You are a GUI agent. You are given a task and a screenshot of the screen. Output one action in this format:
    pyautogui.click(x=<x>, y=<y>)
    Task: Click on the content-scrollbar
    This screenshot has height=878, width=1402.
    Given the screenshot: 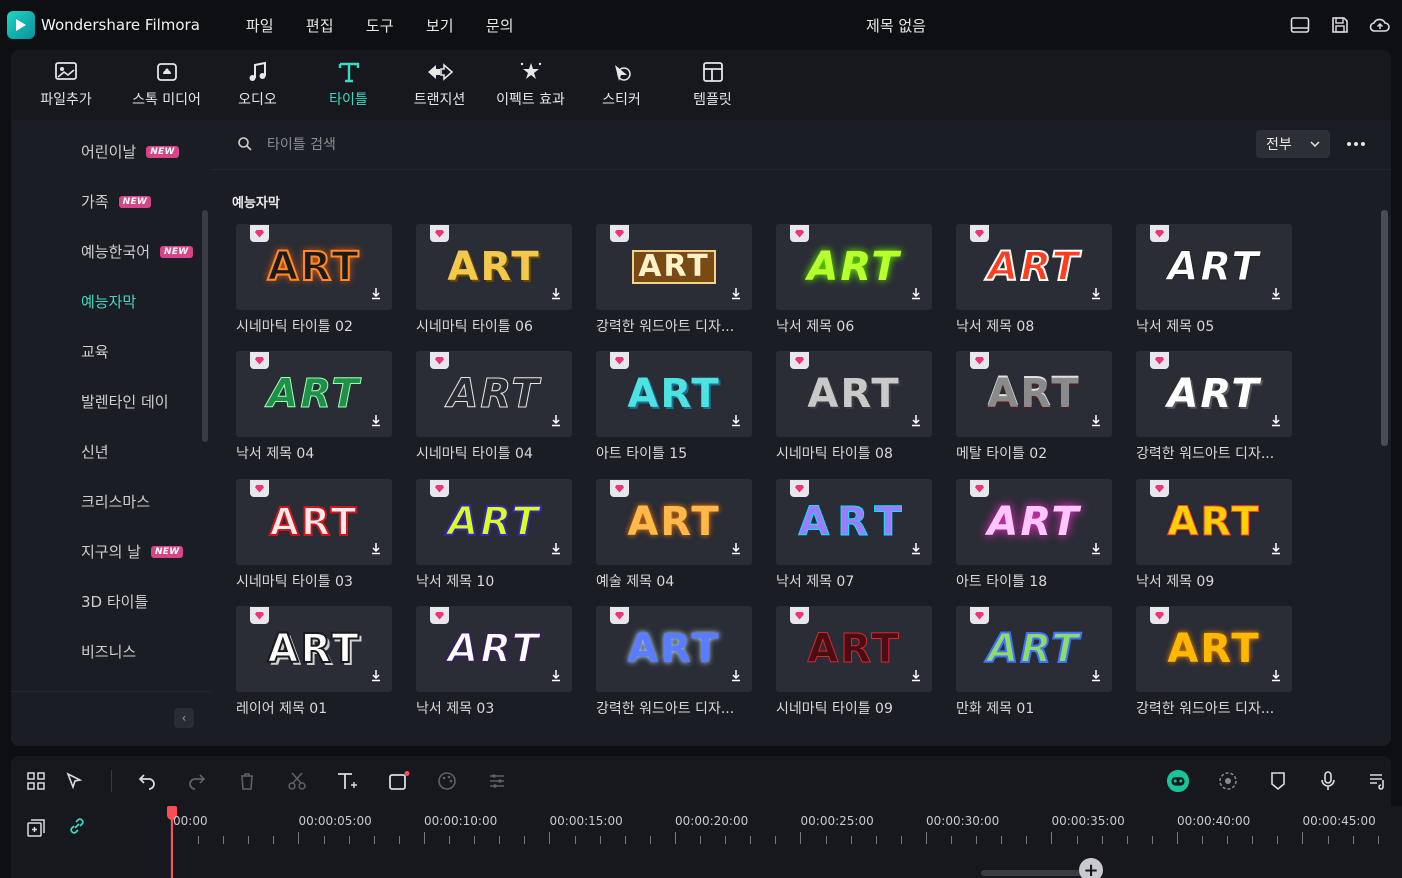 What is the action you would take?
    pyautogui.click(x=1384, y=328)
    